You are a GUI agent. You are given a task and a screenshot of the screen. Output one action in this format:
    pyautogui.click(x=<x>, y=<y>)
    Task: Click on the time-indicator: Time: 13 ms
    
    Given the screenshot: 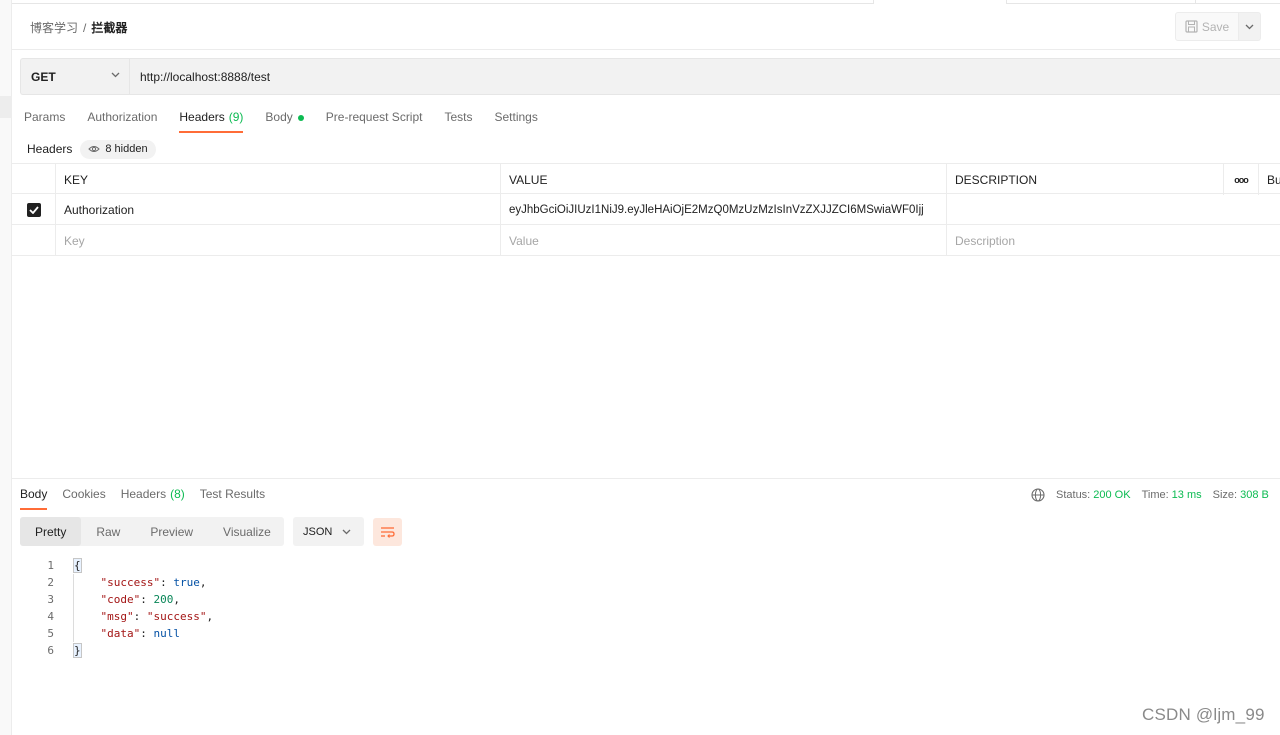 What is the action you would take?
    pyautogui.click(x=1172, y=495)
    